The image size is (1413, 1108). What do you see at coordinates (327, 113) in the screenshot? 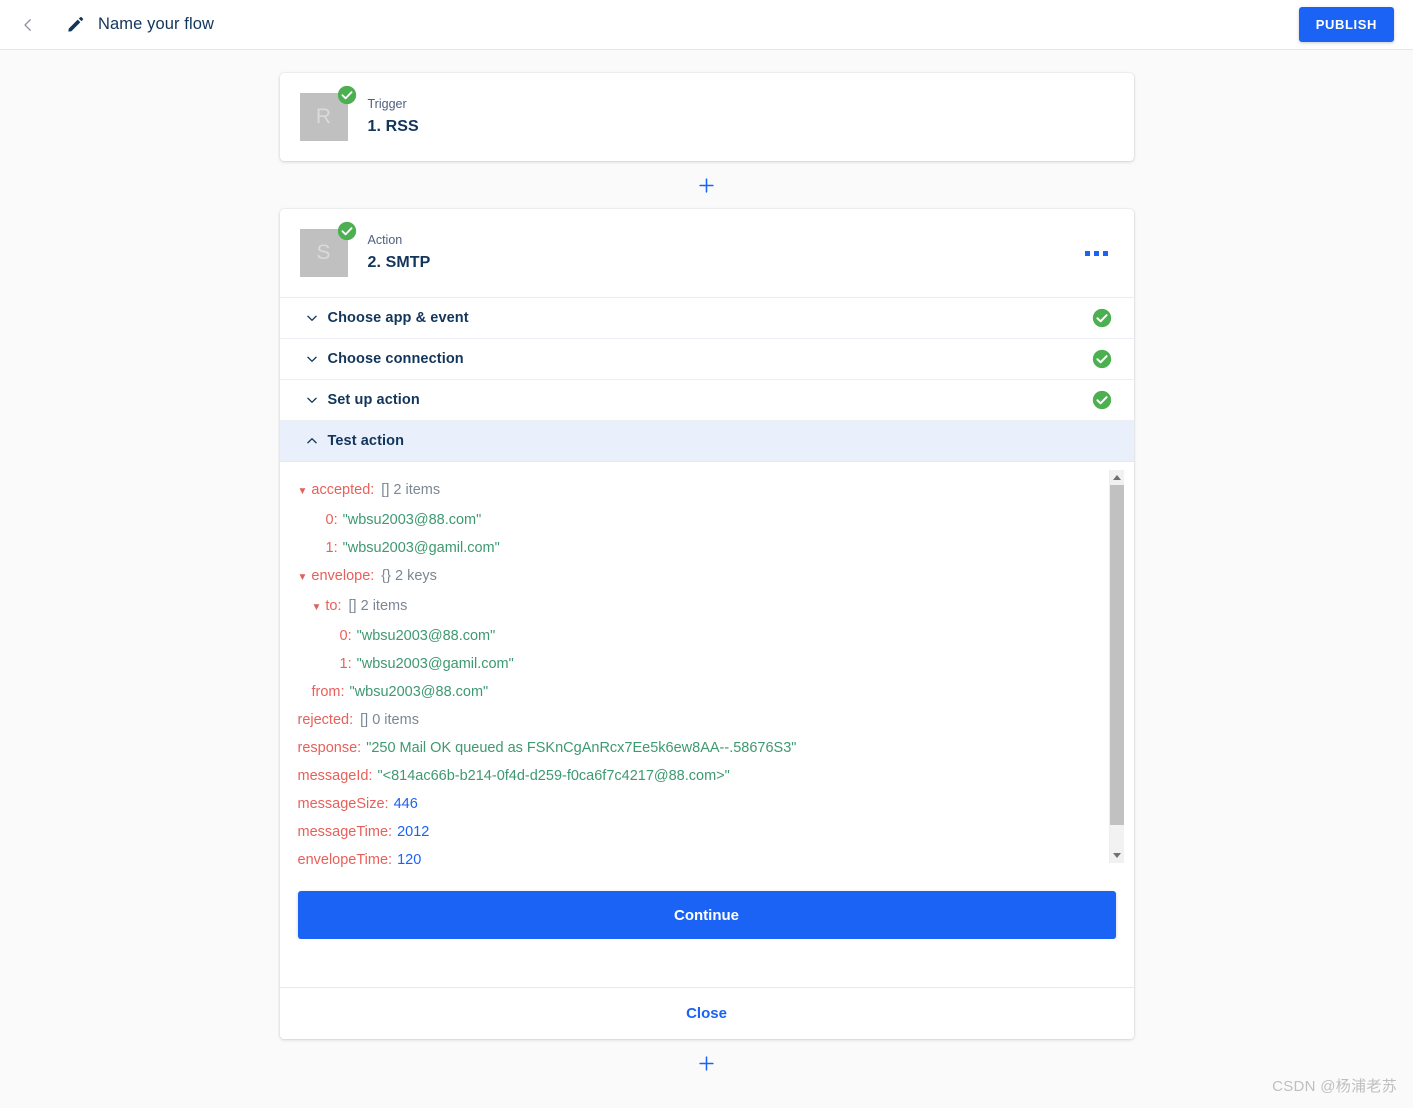
I see `trigger-avatar-wrap: R` at bounding box center [327, 113].